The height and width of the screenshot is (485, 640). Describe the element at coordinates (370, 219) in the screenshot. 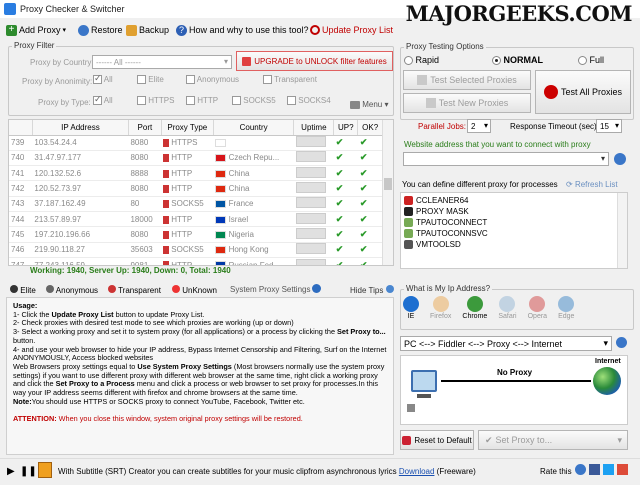

I see `row-ok: ✔` at that location.